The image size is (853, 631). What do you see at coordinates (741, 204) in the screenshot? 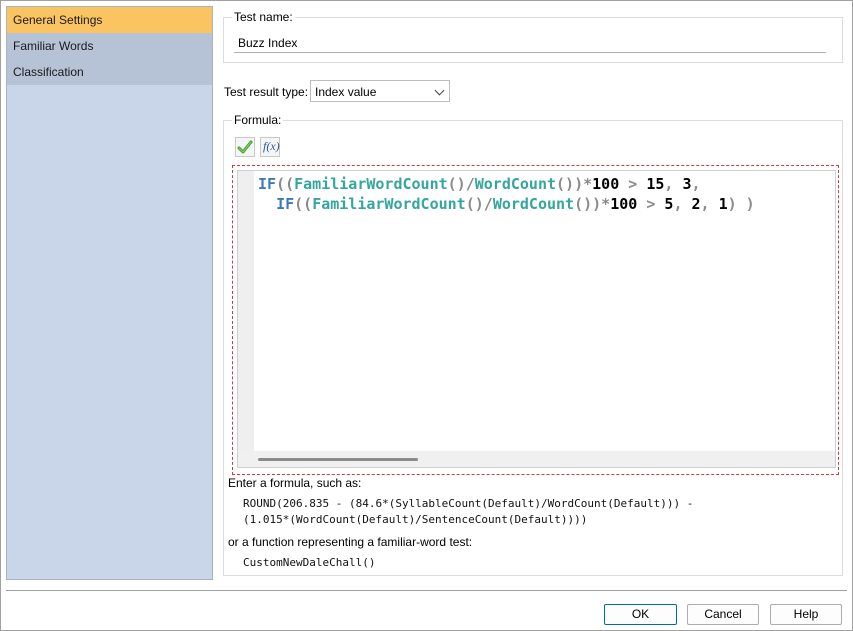
I see `code-paren: ) )` at bounding box center [741, 204].